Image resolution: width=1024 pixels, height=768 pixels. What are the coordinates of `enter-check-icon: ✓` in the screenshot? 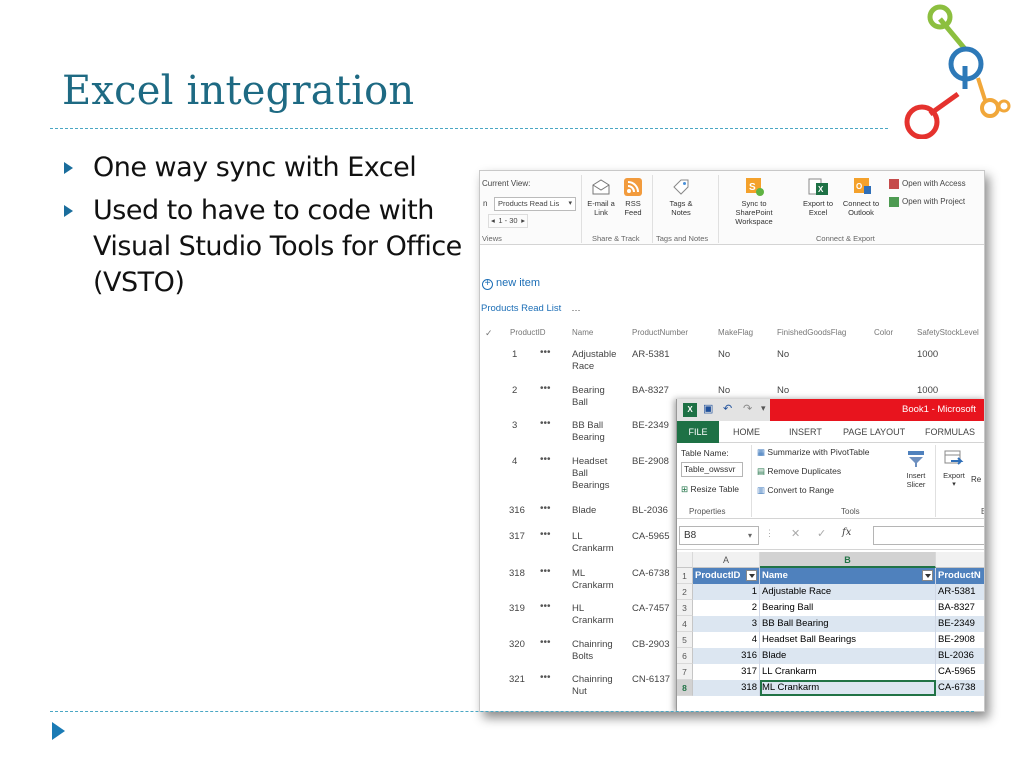 It's located at (821, 533).